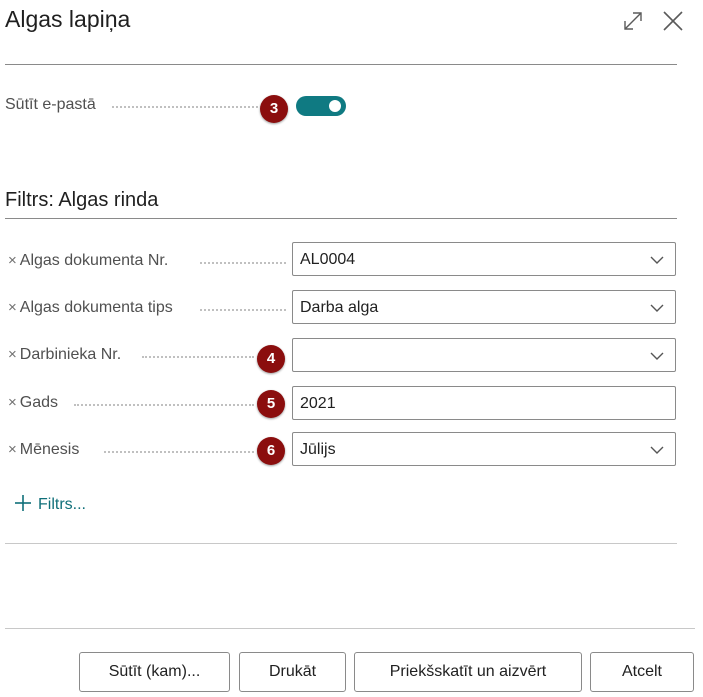 The width and height of the screenshot is (703, 697). What do you see at coordinates (271, 359) in the screenshot?
I see `step-badge-4: 4` at bounding box center [271, 359].